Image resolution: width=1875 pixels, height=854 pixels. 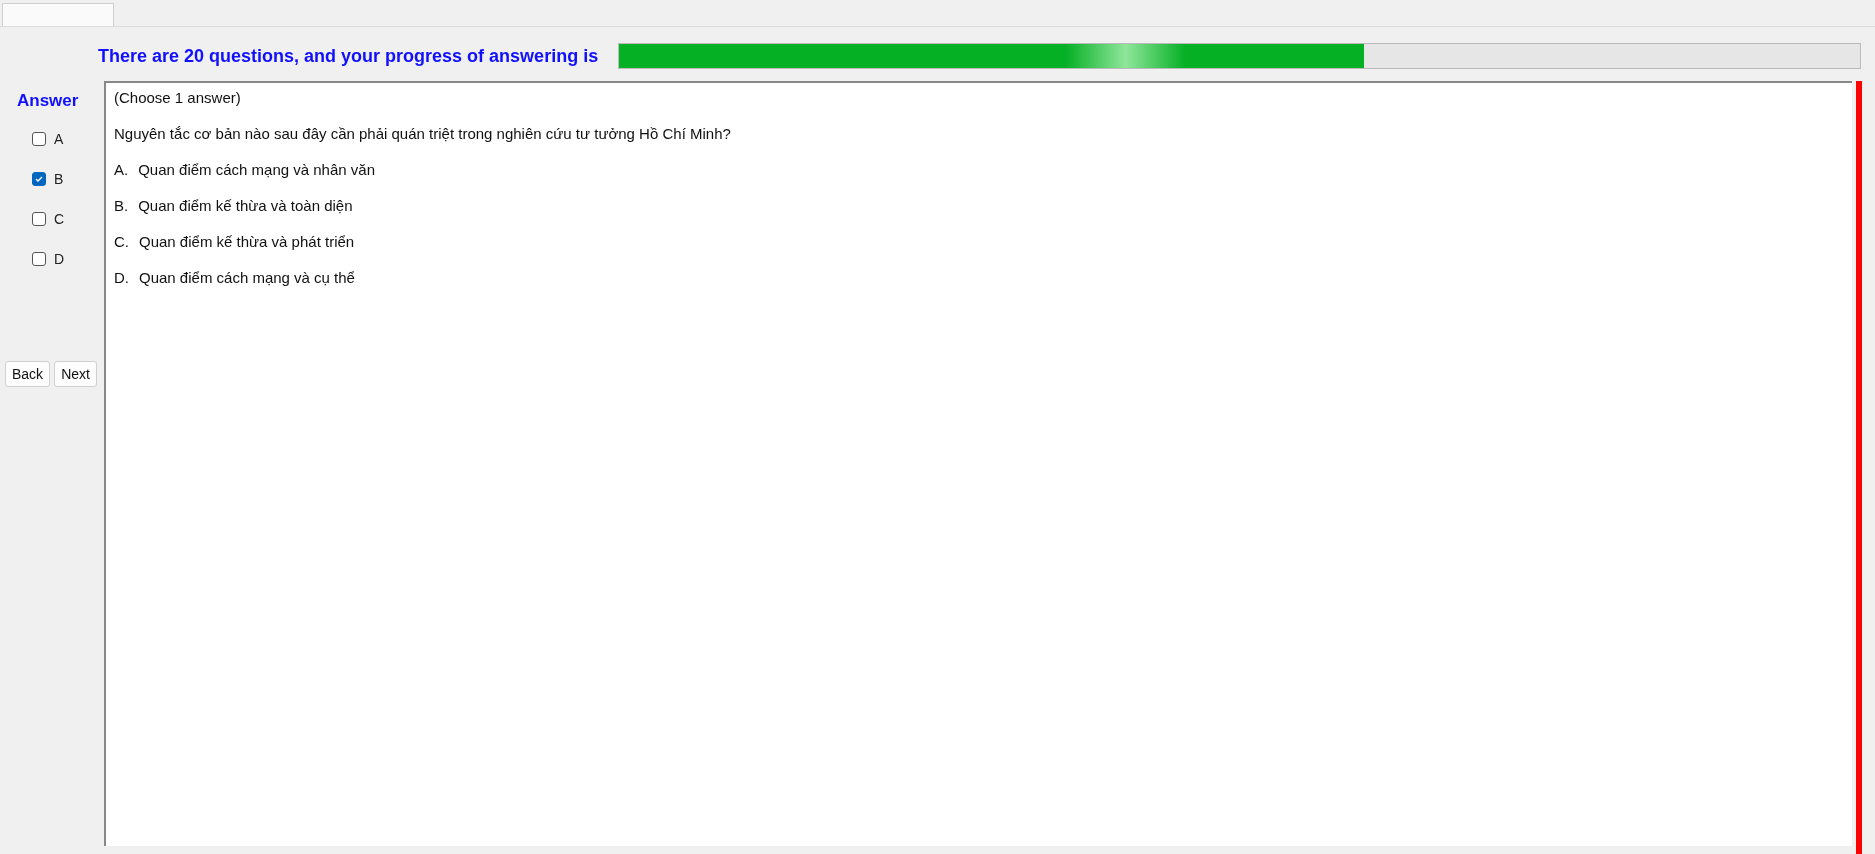 What do you see at coordinates (423, 133) in the screenshot?
I see `question-text: Nguyên tắc cơ bản nào sau đây cần phải quán triệt trong nghiên cứu tư tưởng Hồ Chí Minh?` at bounding box center [423, 133].